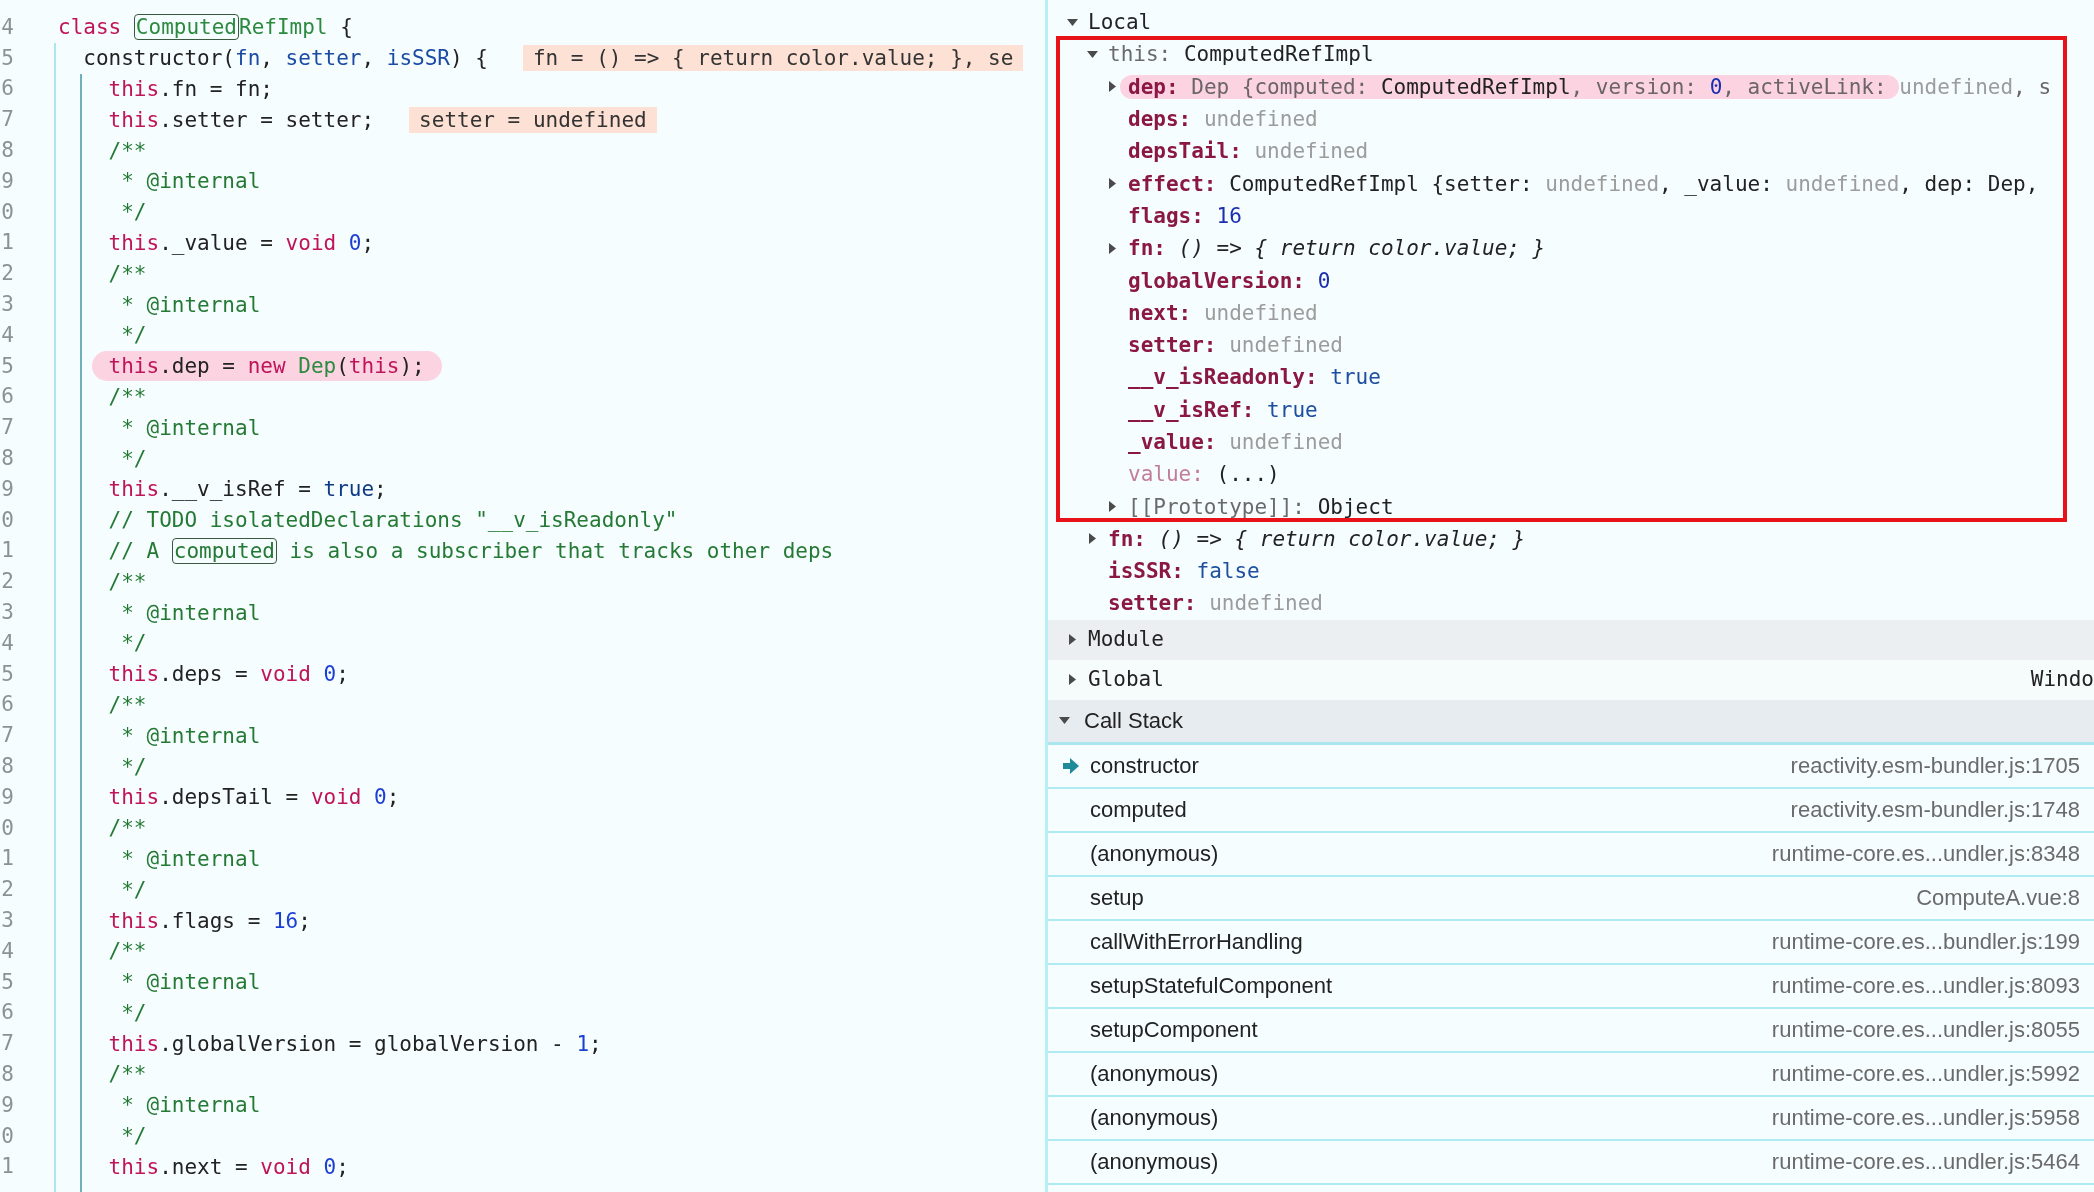  Describe the element at coordinates (1571, 722) in the screenshot. I see `section-header: Call Stack` at that location.